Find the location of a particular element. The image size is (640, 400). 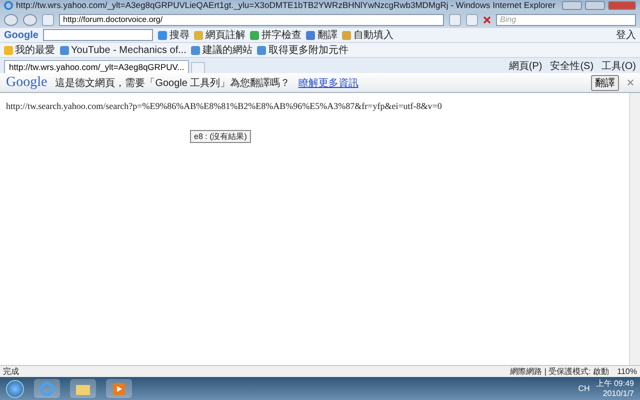

favorites-item: 取得更多附加元件 is located at coordinates (302, 50).